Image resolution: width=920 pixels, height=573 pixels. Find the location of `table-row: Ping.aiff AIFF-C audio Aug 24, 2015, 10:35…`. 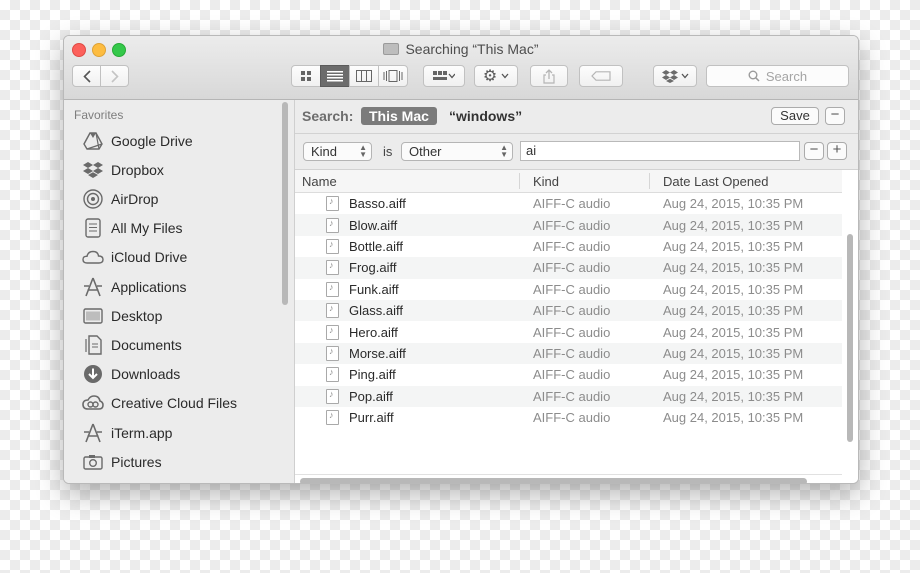

table-row: Ping.aiff AIFF-C audio Aug 24, 2015, 10:35… is located at coordinates (568, 374).